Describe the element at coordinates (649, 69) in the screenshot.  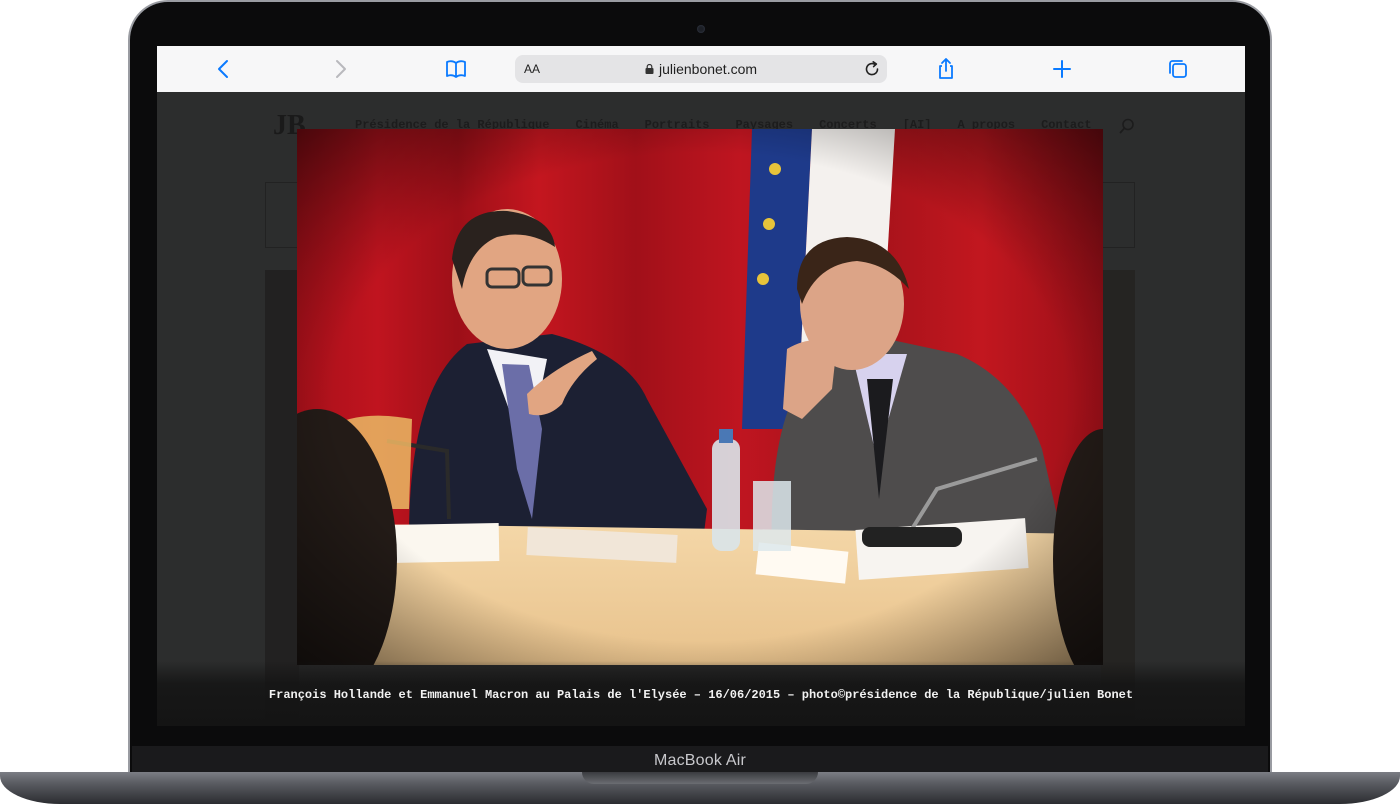
I see `lock-icon` at that location.